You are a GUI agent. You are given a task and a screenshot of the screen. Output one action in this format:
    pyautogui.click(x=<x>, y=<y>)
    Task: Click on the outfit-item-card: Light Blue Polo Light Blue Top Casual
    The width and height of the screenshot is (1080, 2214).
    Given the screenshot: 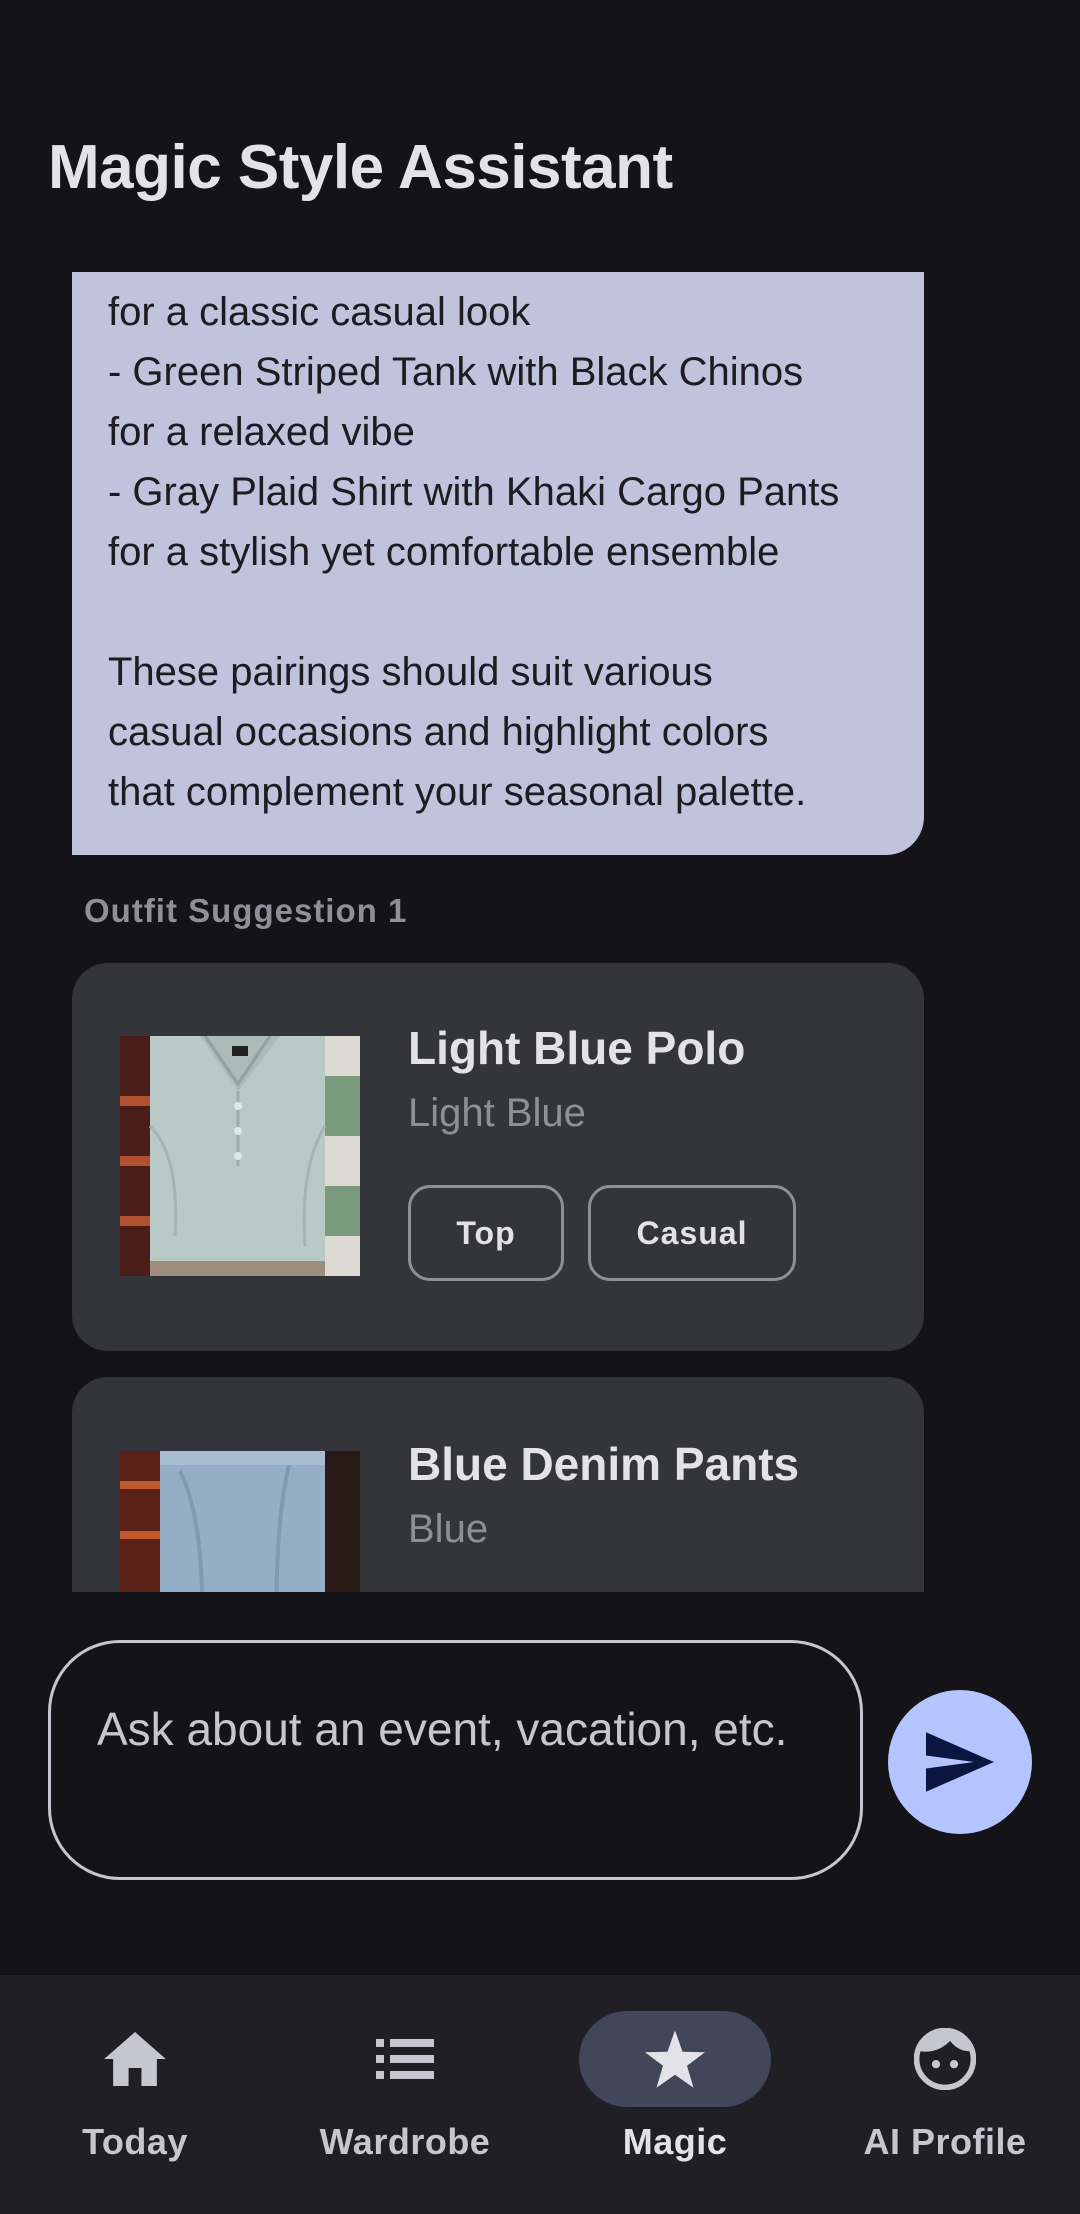 What is the action you would take?
    pyautogui.click(x=498, y=1157)
    